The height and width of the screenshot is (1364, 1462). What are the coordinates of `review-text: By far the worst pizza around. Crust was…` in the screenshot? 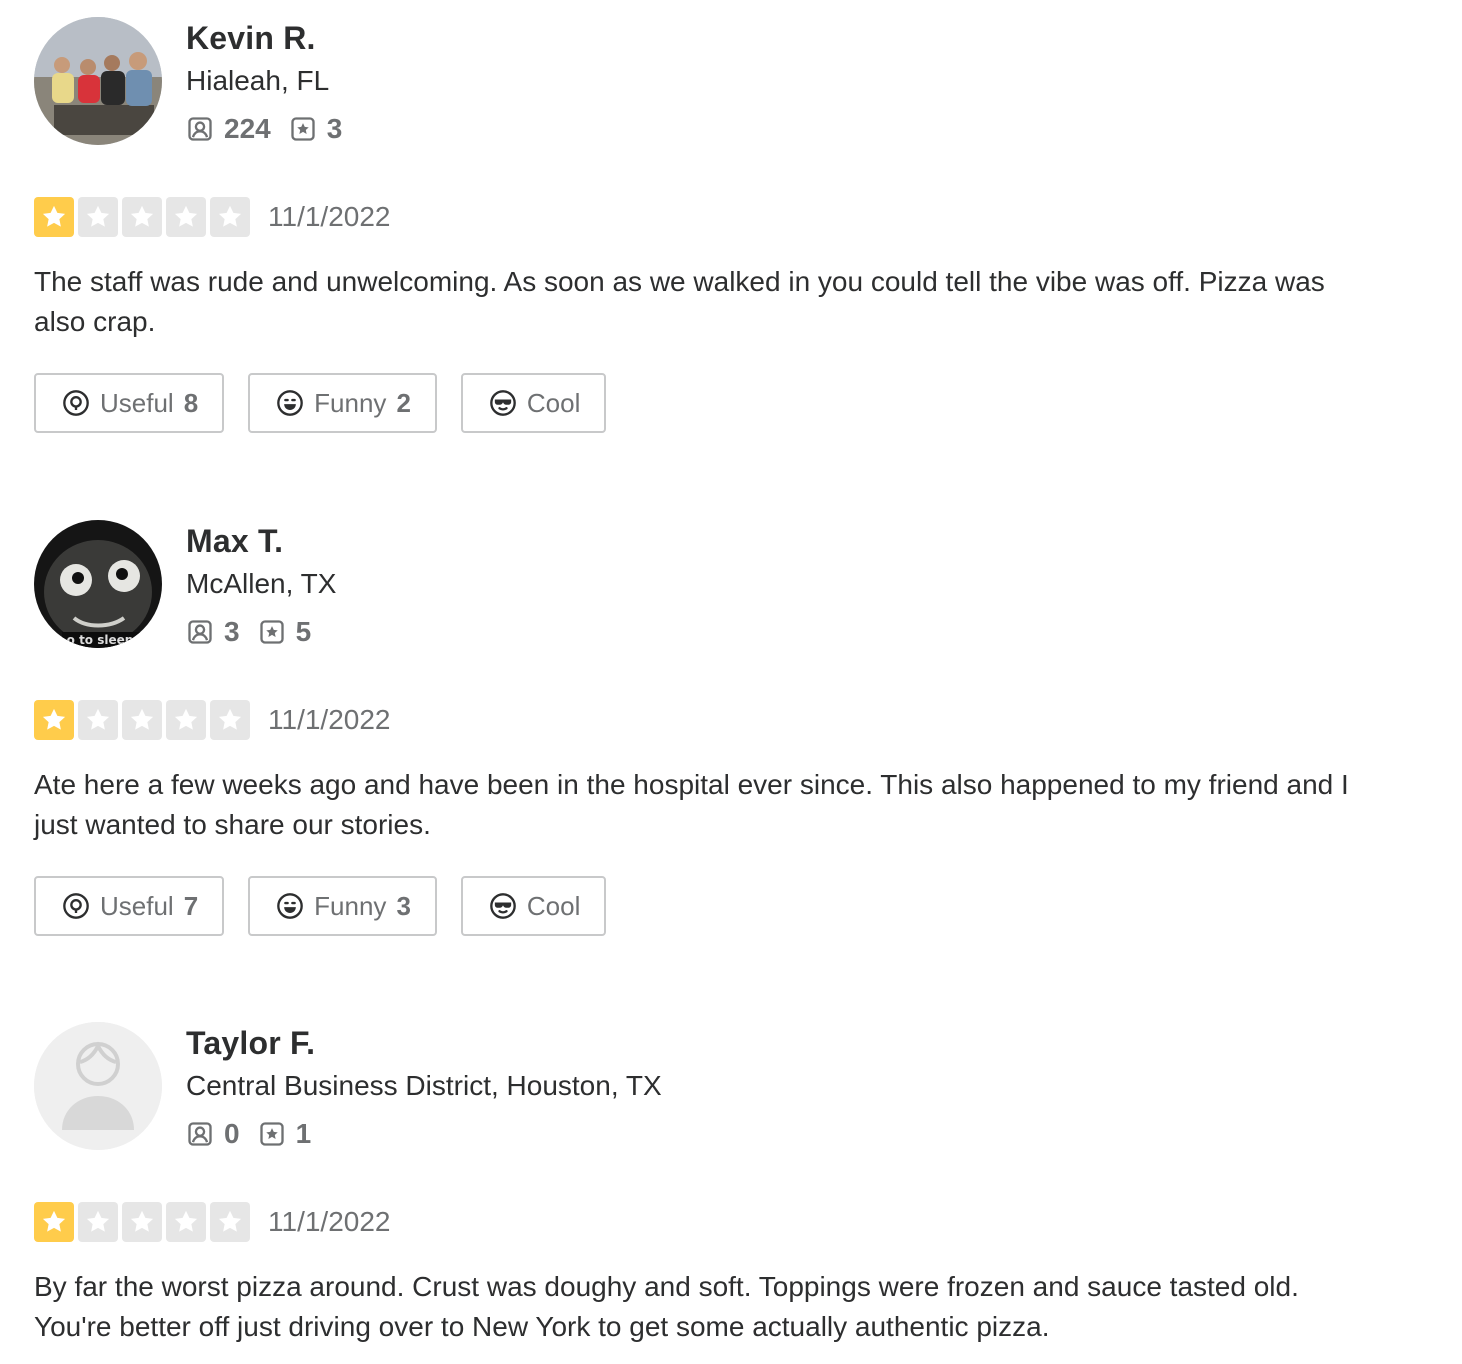 It's located at (666, 1306).